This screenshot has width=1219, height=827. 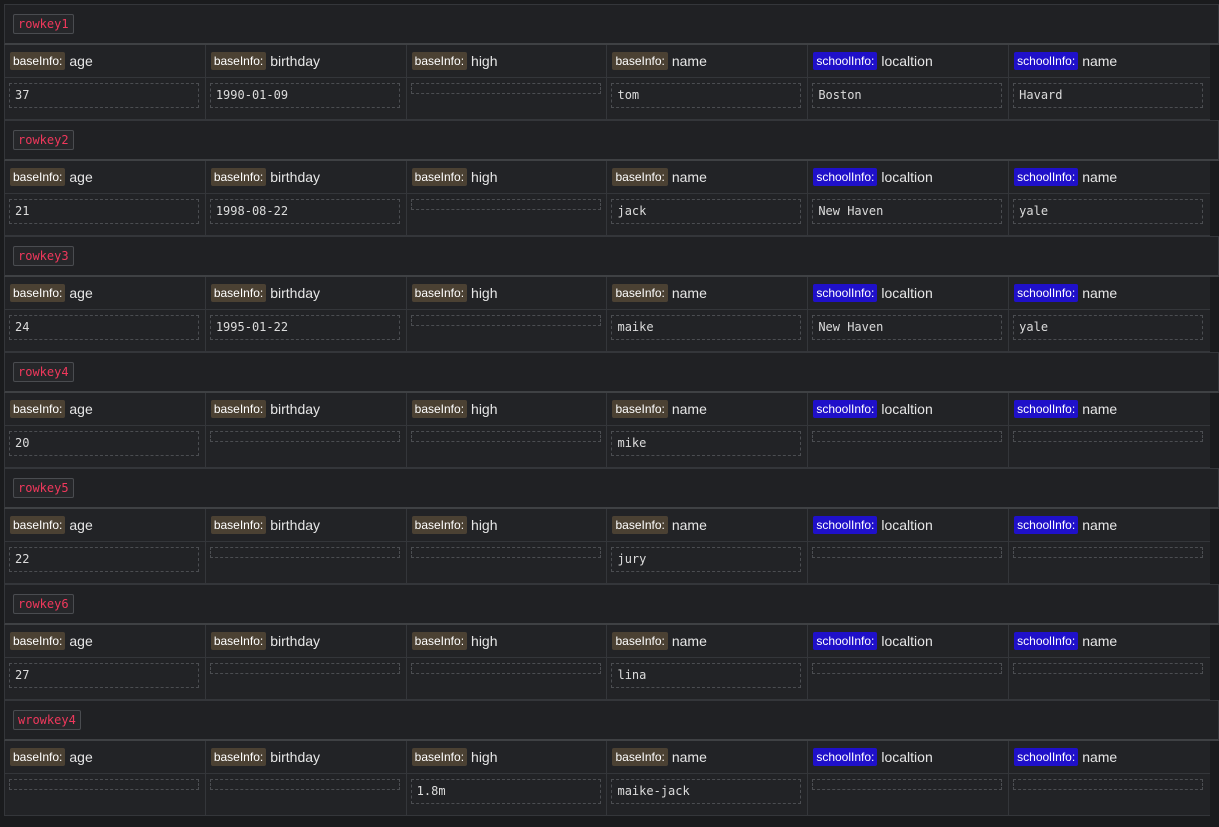 I want to click on column-cell: schoolInfo: name yale, so click(x=1109, y=198).